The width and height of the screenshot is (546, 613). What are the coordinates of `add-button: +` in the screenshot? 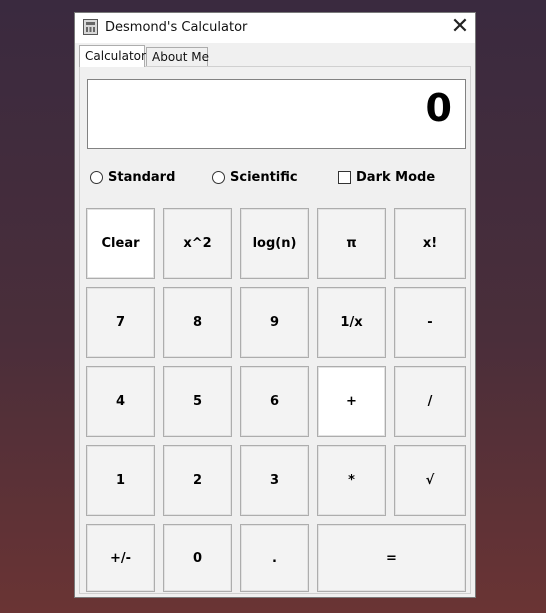 It's located at (351, 401).